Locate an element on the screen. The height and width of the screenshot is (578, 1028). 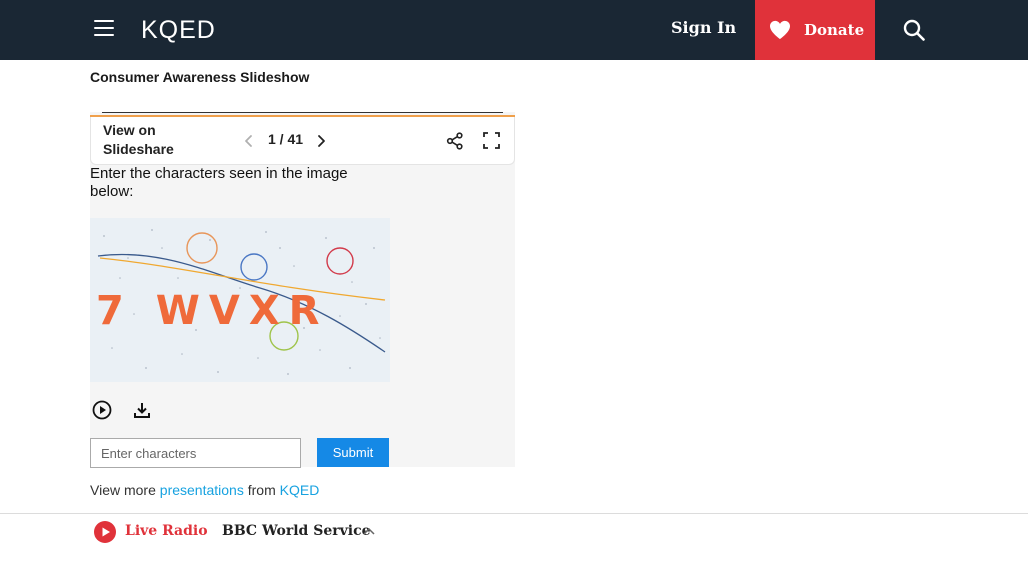
chevron-left-icon is located at coordinates (249, 141).